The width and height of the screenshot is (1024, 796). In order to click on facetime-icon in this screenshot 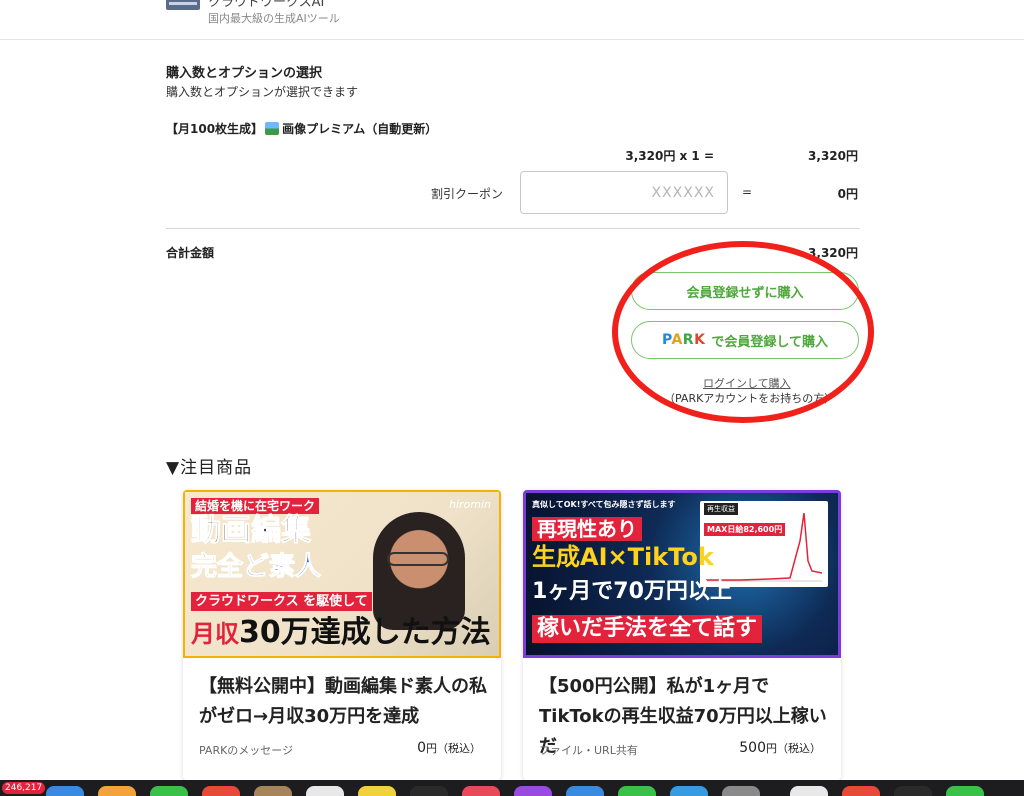, I will do `click(169, 791)`.